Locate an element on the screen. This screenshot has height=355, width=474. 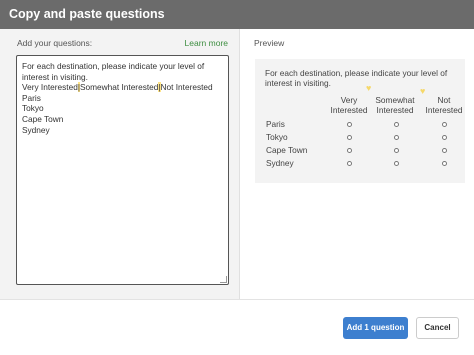
row-label: Paris is located at coordinates (275, 124).